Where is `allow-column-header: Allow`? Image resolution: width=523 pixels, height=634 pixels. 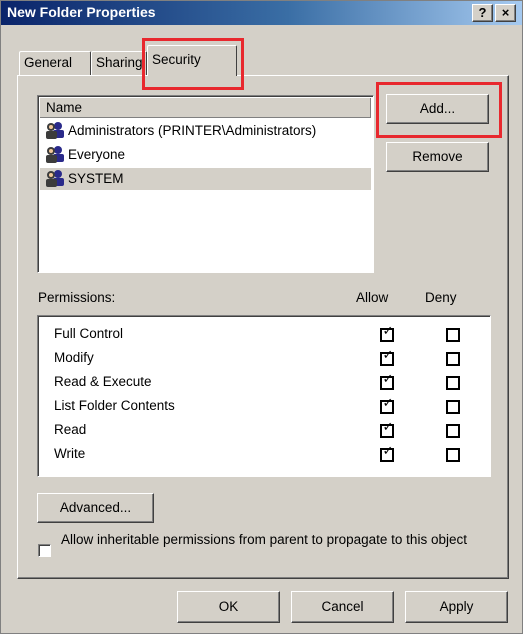 allow-column-header: Allow is located at coordinates (372, 297).